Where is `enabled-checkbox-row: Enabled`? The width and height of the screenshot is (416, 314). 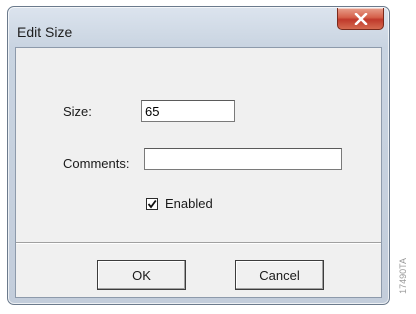
enabled-checkbox-row: Enabled is located at coordinates (179, 203).